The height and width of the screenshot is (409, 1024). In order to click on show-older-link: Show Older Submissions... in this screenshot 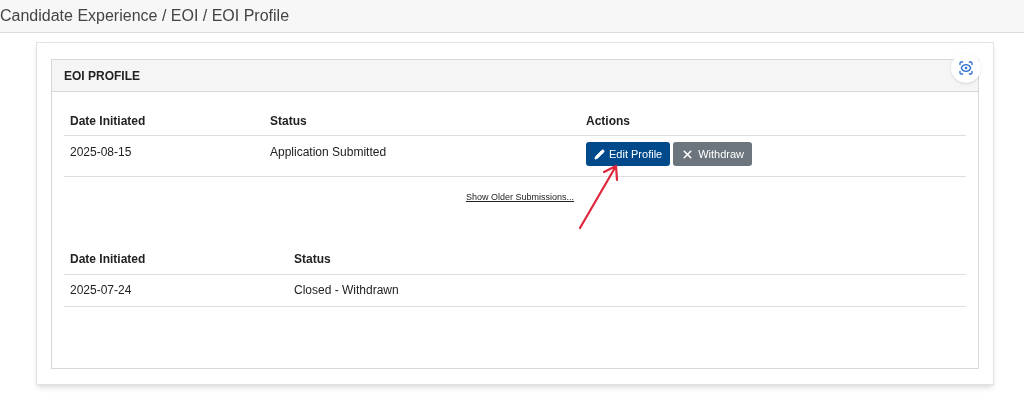, I will do `click(519, 198)`.